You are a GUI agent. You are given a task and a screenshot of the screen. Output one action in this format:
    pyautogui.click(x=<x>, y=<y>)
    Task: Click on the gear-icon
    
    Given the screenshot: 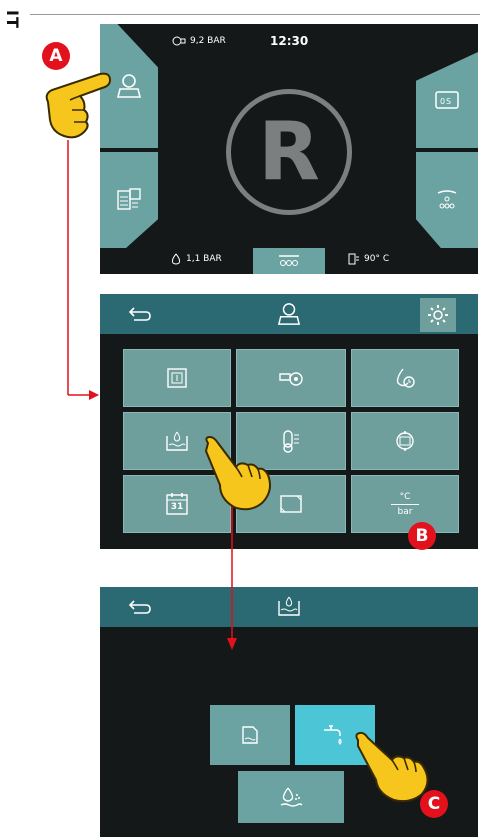 What is the action you would take?
    pyautogui.click(x=438, y=315)
    